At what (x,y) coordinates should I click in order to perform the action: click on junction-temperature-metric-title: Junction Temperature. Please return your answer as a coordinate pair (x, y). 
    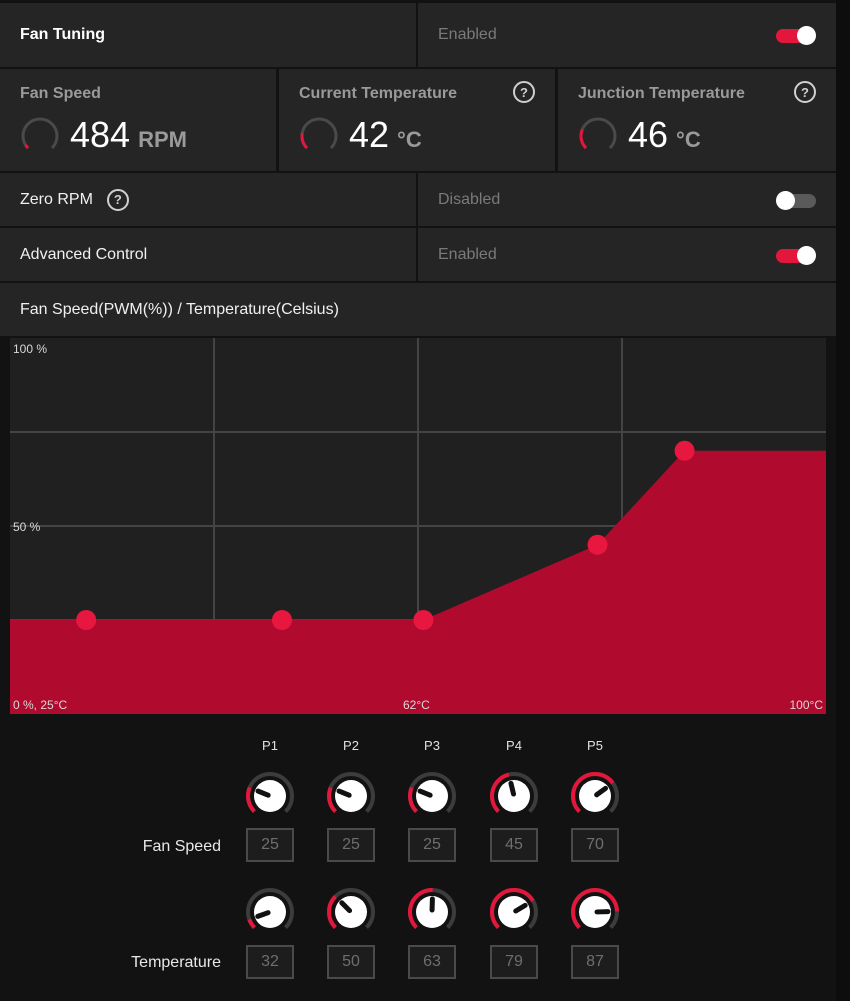
    Looking at the image, I should click on (661, 93).